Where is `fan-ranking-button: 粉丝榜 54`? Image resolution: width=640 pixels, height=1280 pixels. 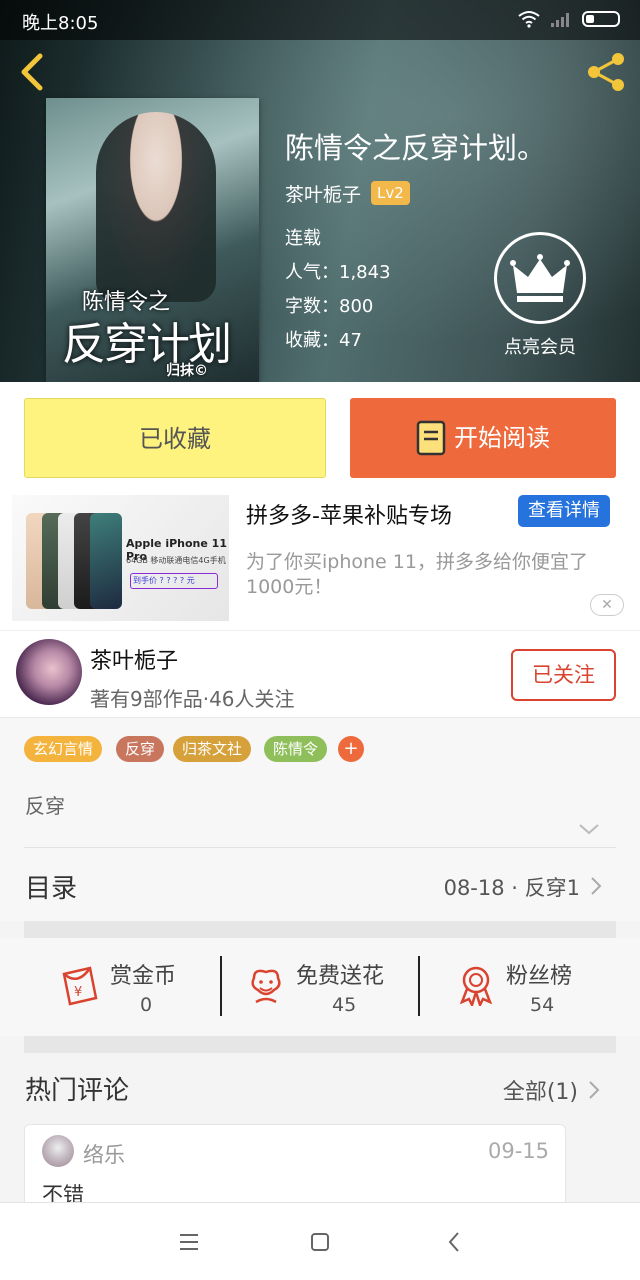 fan-ranking-button: 粉丝榜 54 is located at coordinates (526, 989).